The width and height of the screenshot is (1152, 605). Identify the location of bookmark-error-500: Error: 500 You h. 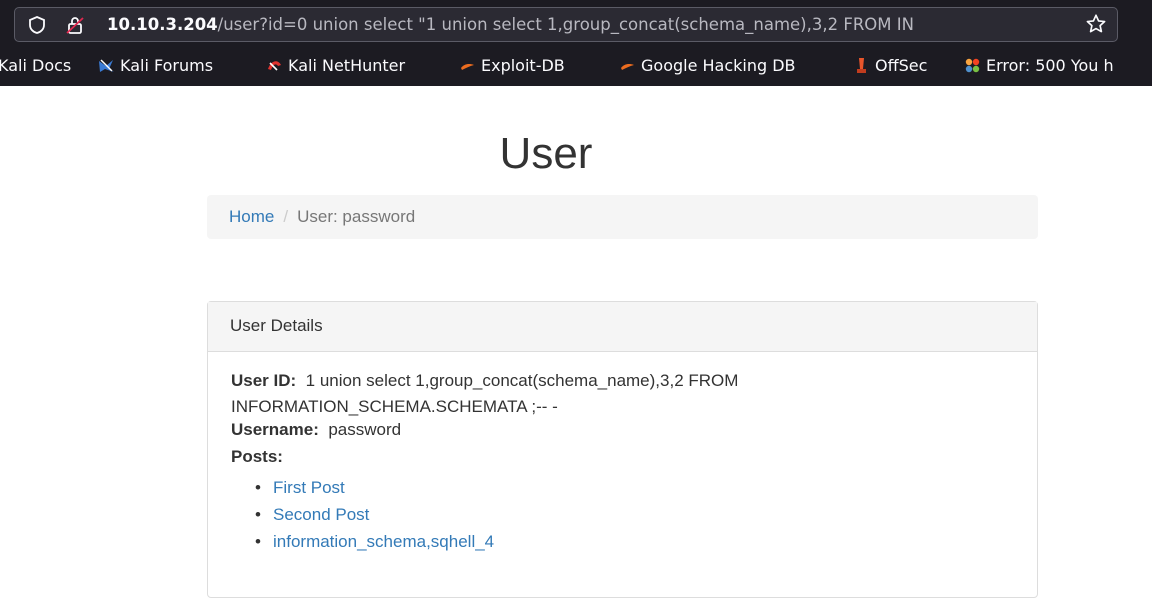
(1039, 66).